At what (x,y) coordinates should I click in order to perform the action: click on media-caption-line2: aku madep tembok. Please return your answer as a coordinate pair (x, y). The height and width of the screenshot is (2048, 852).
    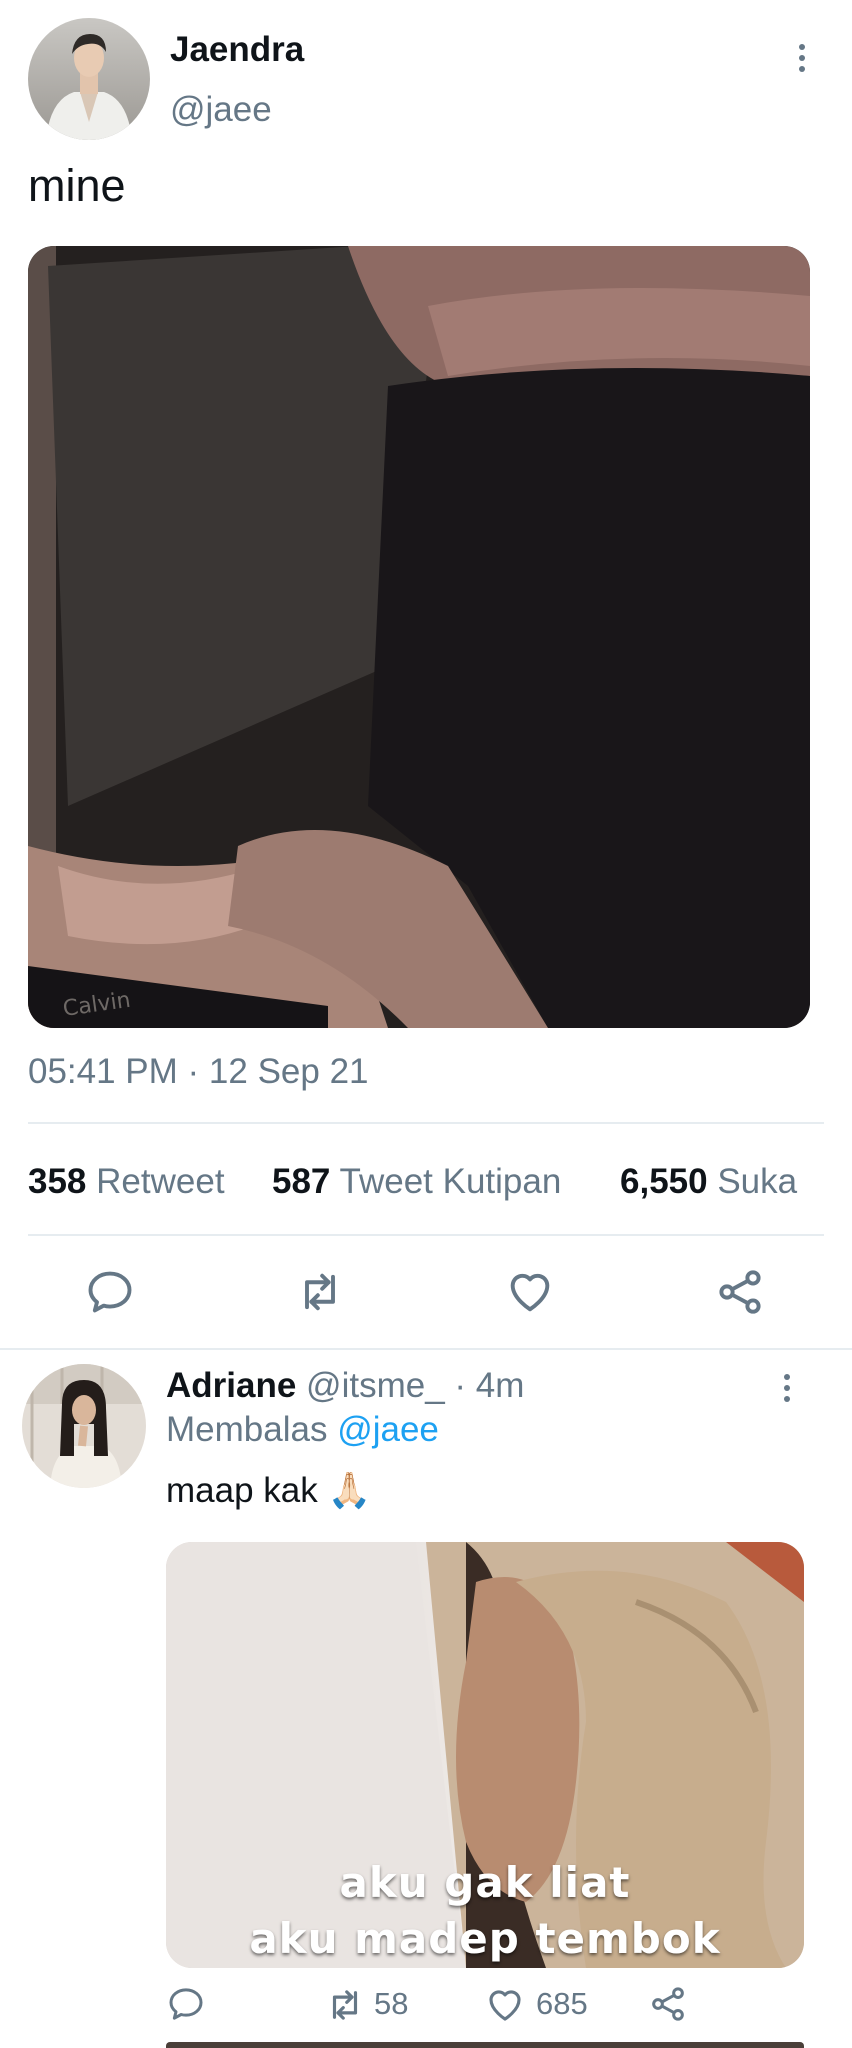
    Looking at the image, I should click on (485, 1938).